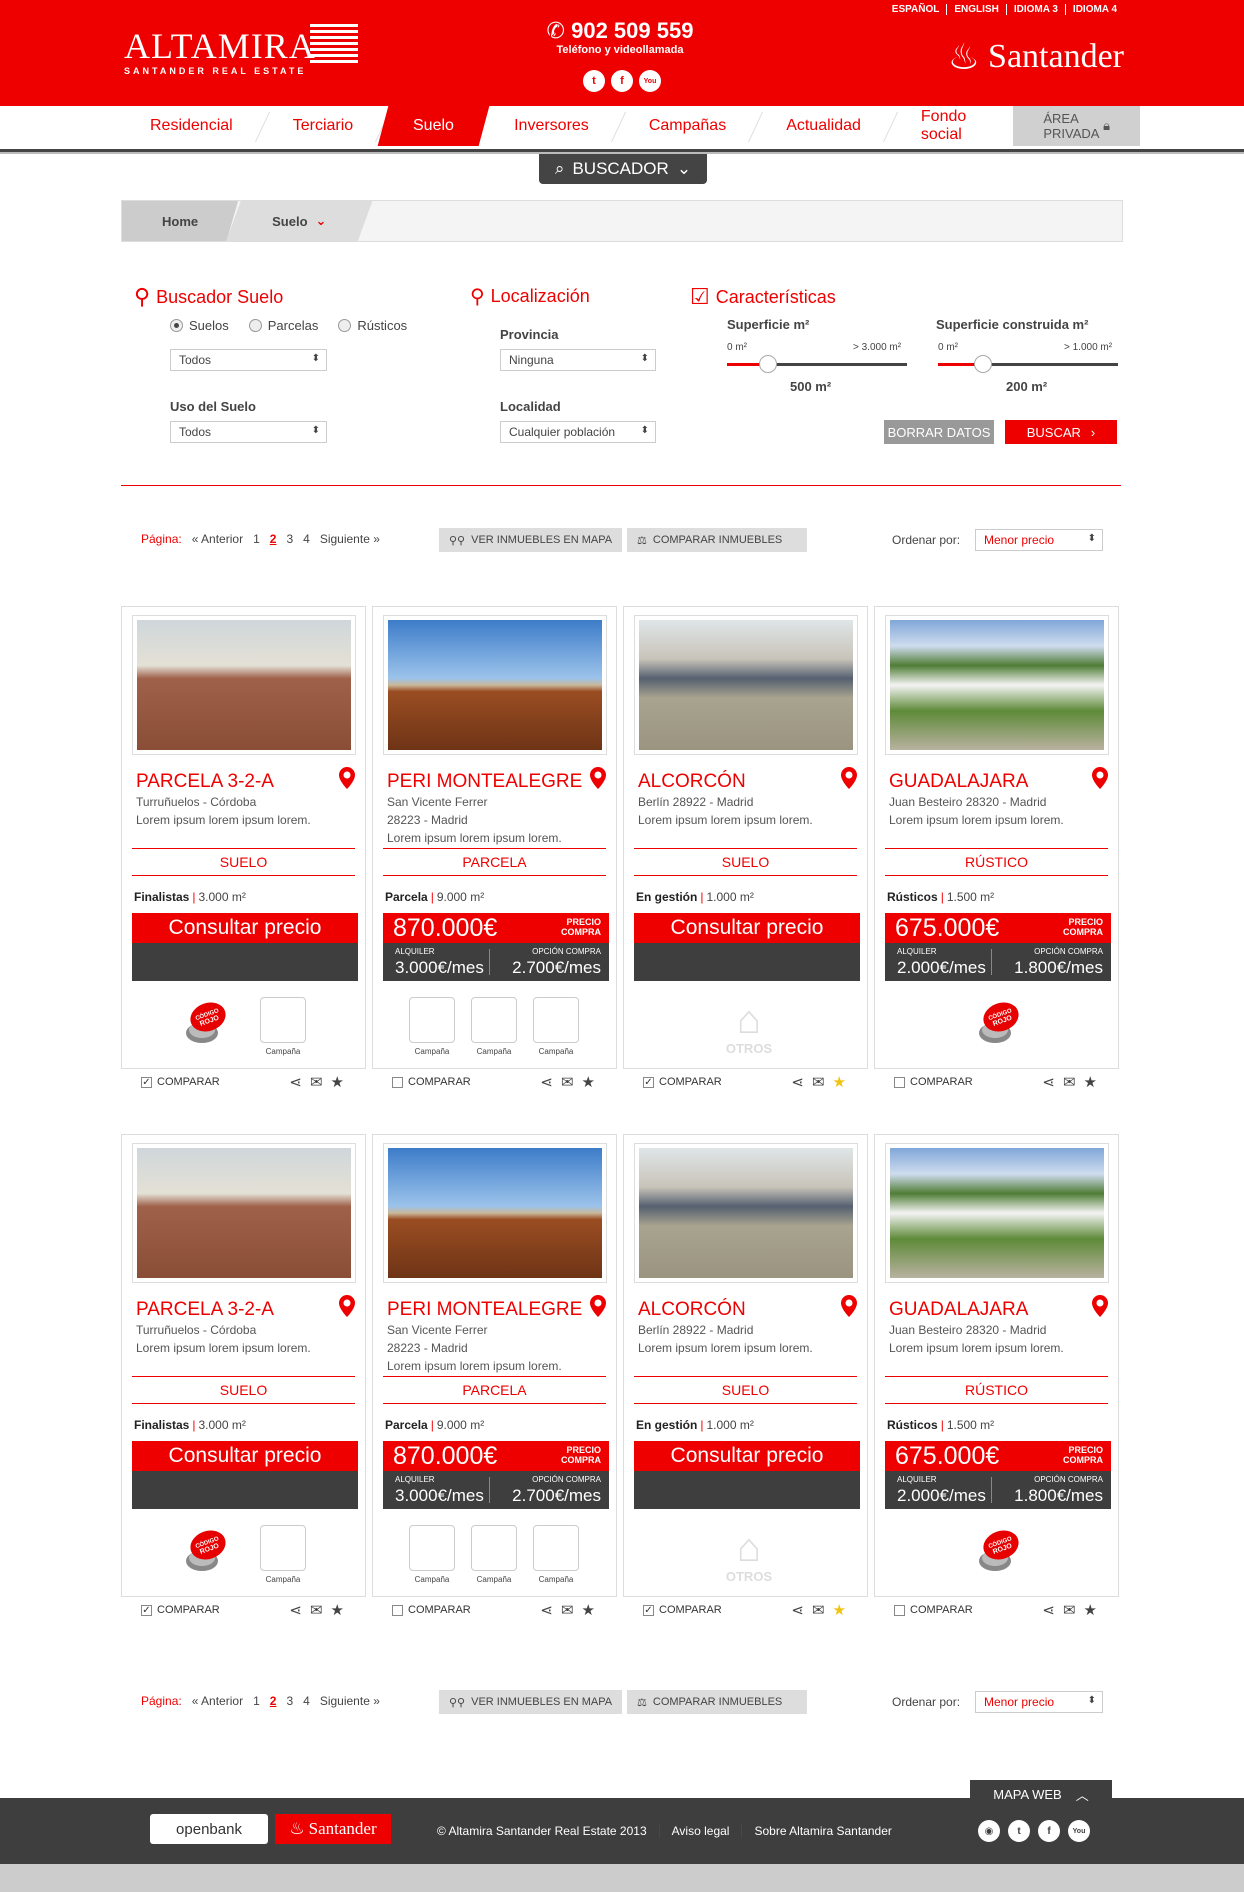  I want to click on radio-parcelas: Parcelas, so click(283, 325).